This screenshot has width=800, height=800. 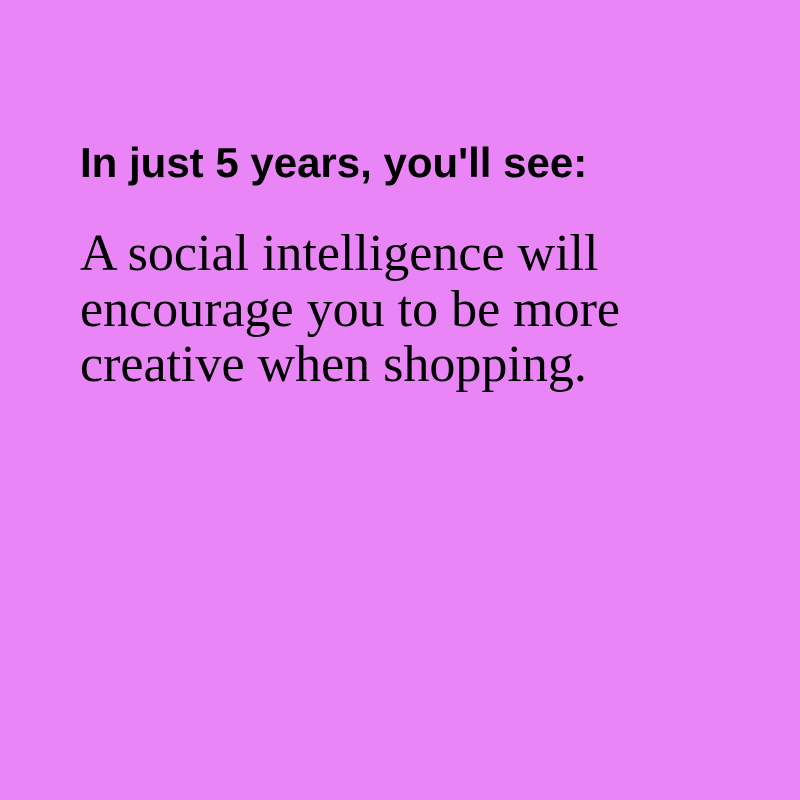 What do you see at coordinates (334, 162) in the screenshot?
I see `headline: In just 5 years, you'll see:` at bounding box center [334, 162].